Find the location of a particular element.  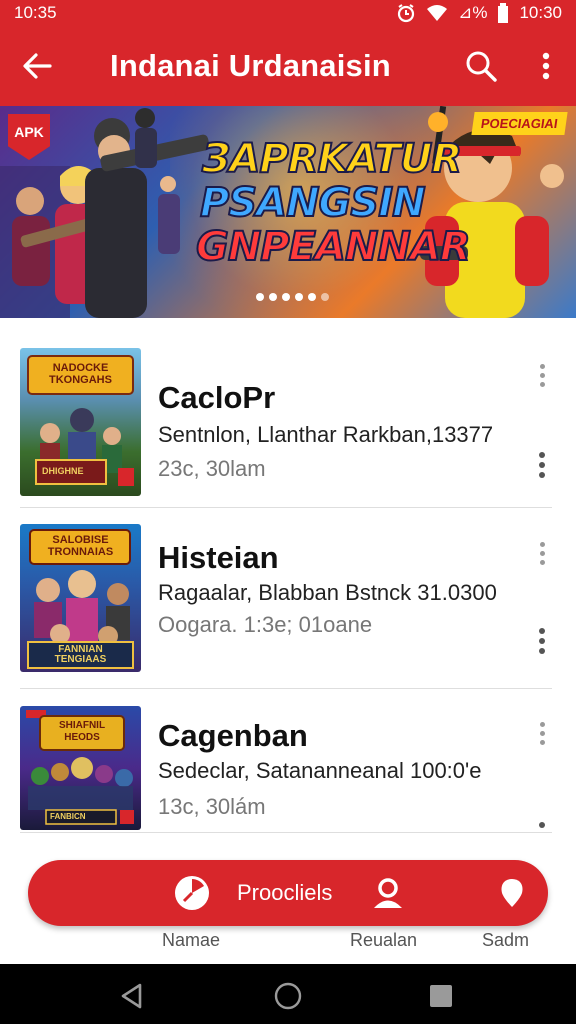

shield-icon is located at coordinates (512, 893).